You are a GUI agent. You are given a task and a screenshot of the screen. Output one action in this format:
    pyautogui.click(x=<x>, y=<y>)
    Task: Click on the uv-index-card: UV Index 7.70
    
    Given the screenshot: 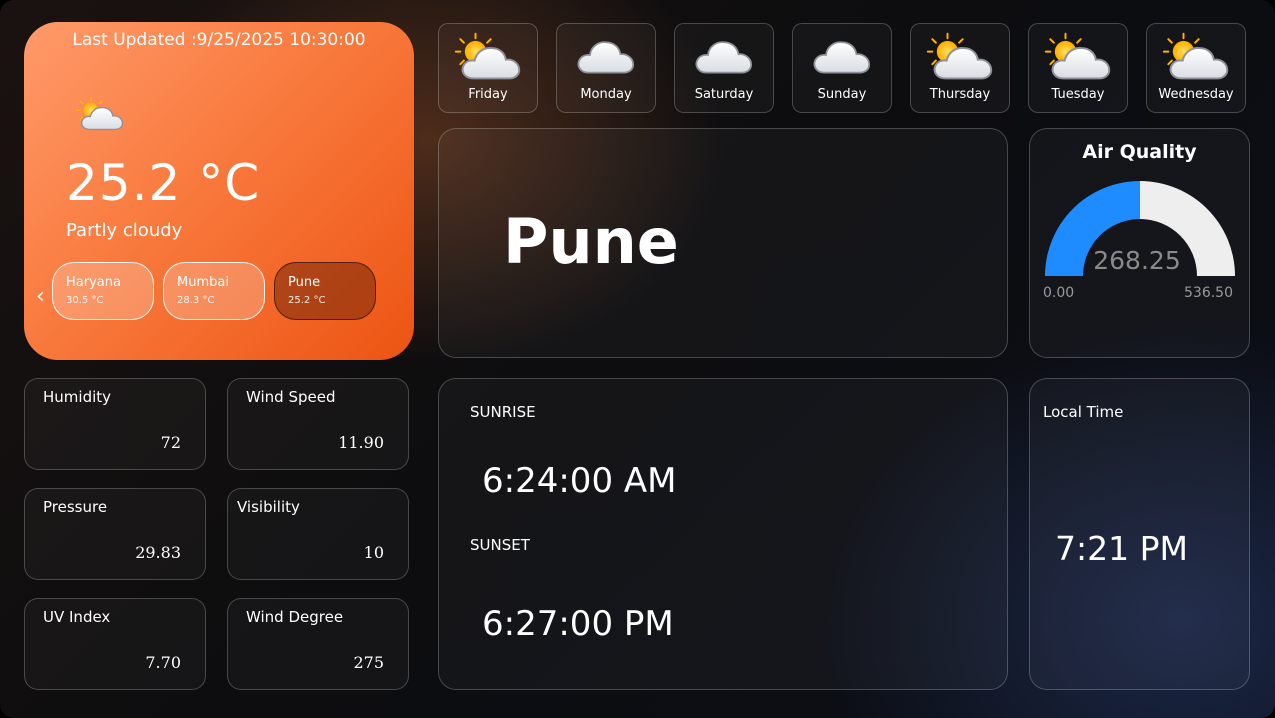 What is the action you would take?
    pyautogui.click(x=115, y=644)
    